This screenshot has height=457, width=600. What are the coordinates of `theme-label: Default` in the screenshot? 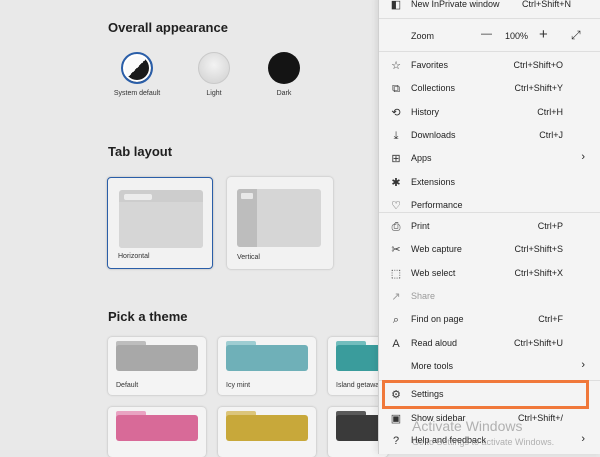 It's located at (127, 385).